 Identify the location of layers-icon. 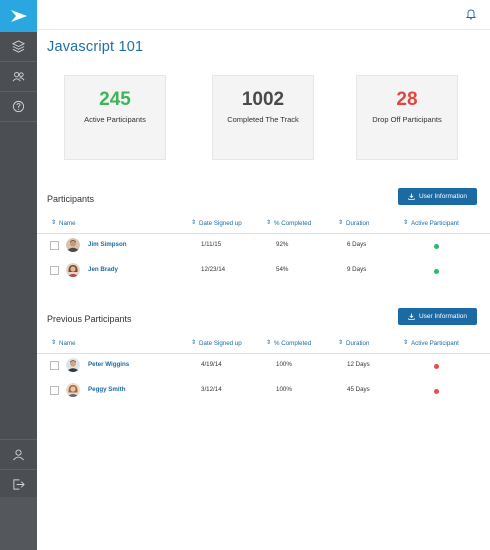
(18, 46).